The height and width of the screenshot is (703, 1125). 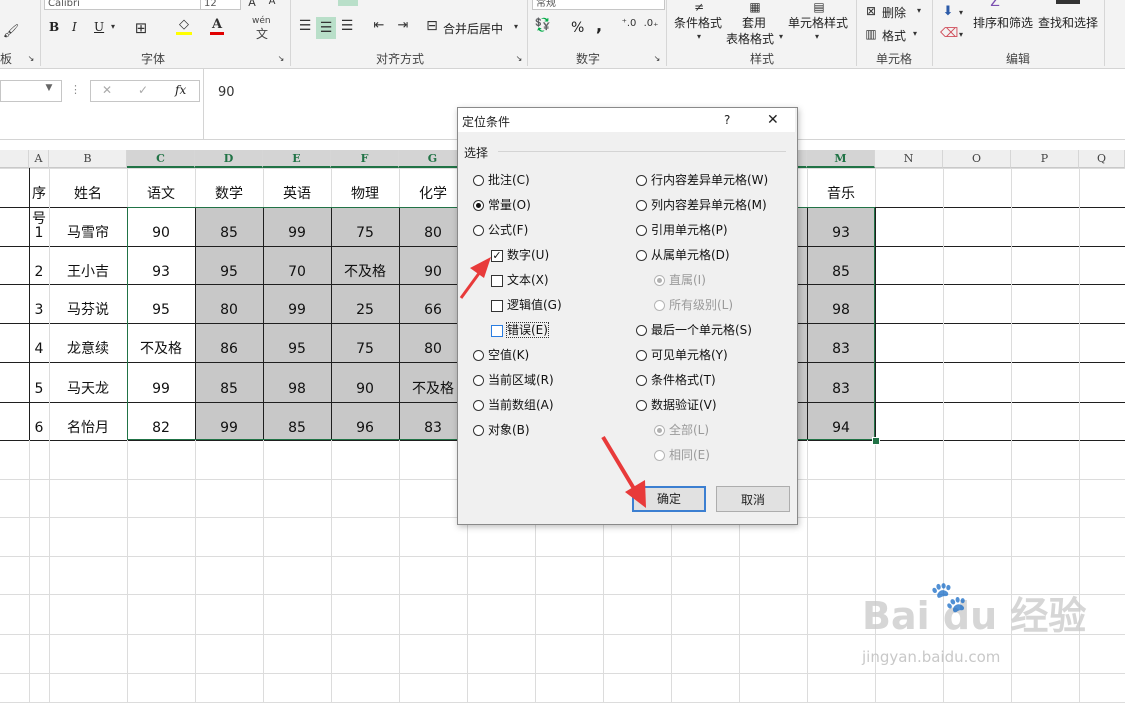 What do you see at coordinates (949, 597) in the screenshot?
I see `paw-icon: 🐾` at bounding box center [949, 597].